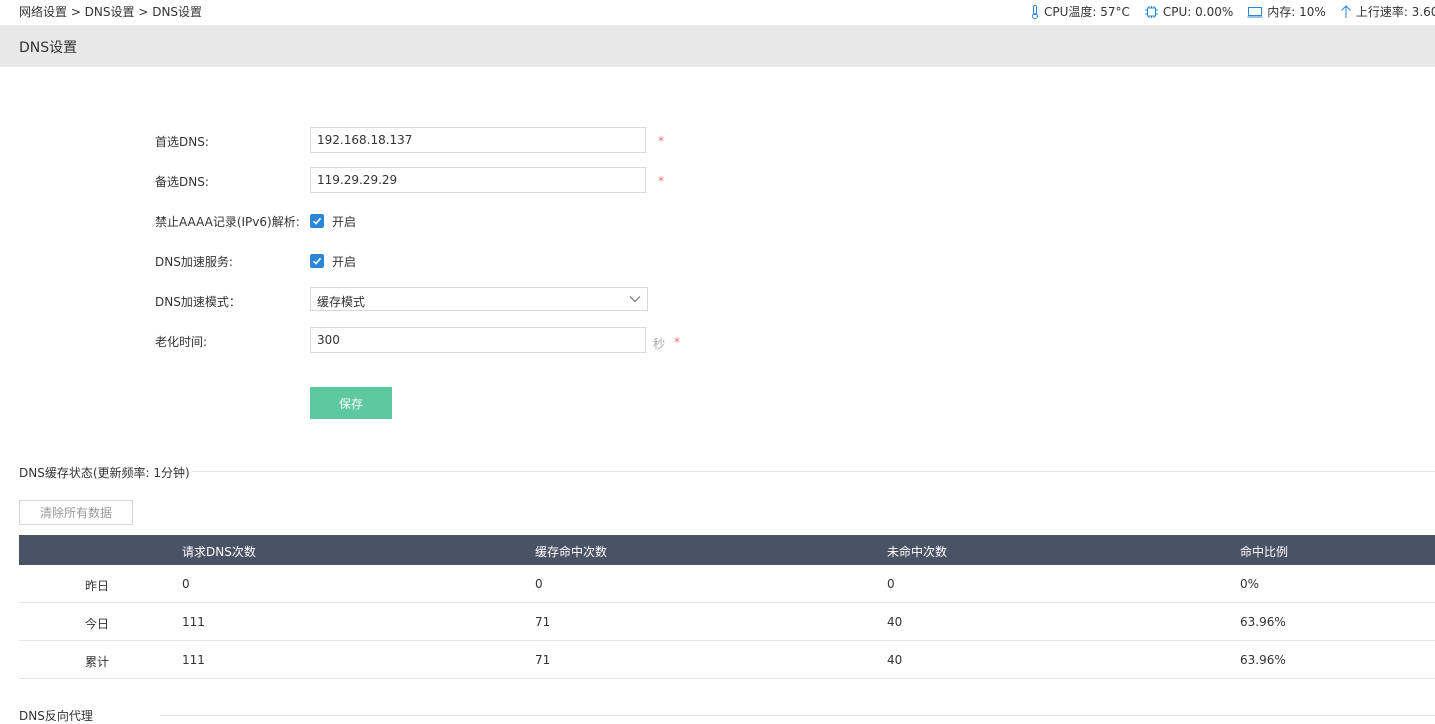  What do you see at coordinates (717, 46) in the screenshot?
I see `title-bar: DNS设置` at bounding box center [717, 46].